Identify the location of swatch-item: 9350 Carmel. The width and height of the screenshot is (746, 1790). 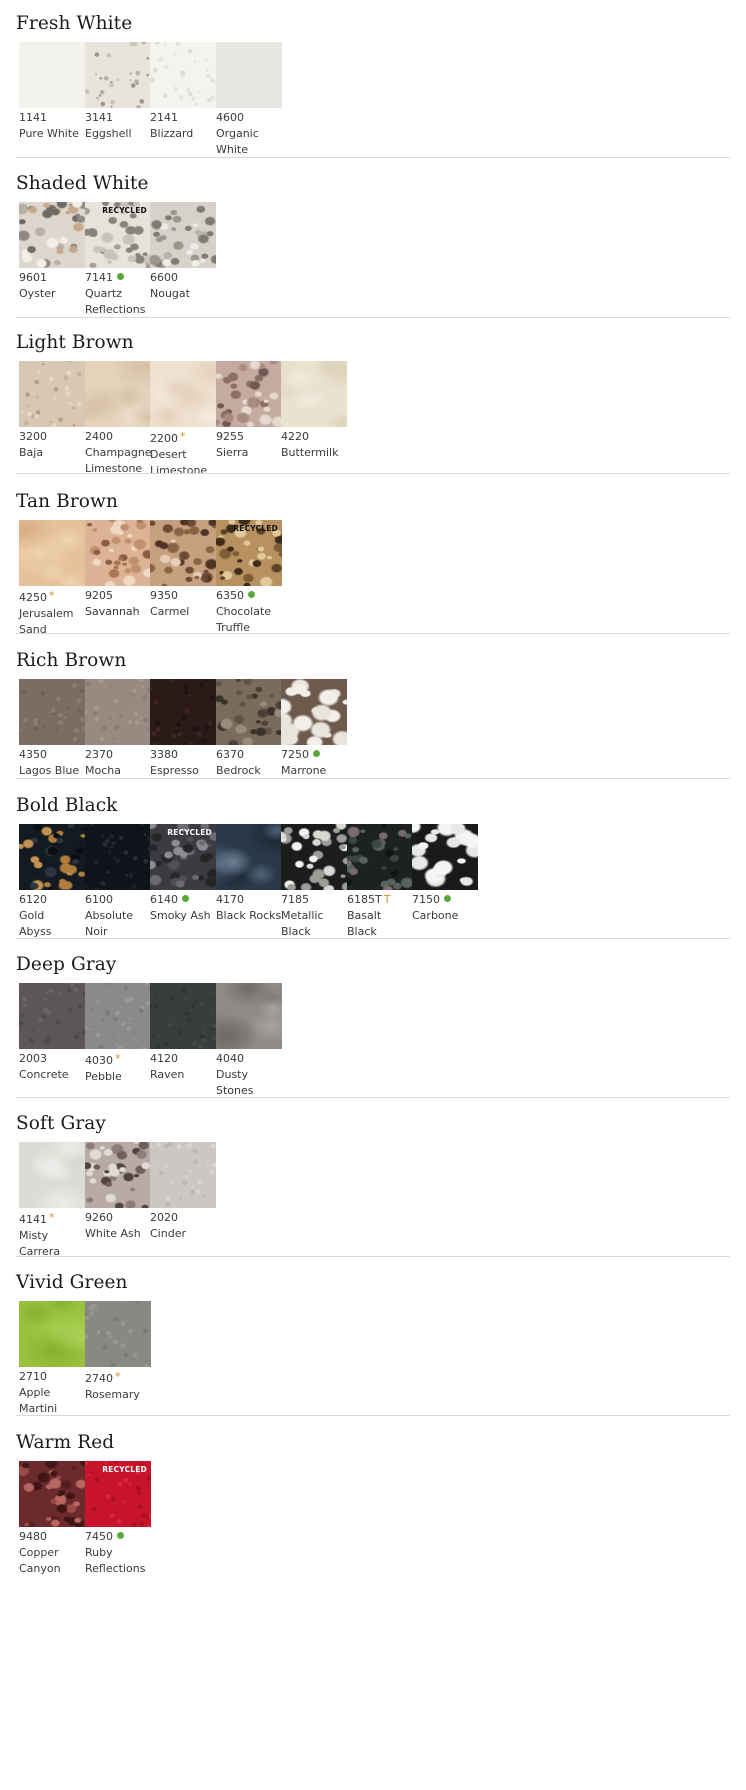
(183, 570).